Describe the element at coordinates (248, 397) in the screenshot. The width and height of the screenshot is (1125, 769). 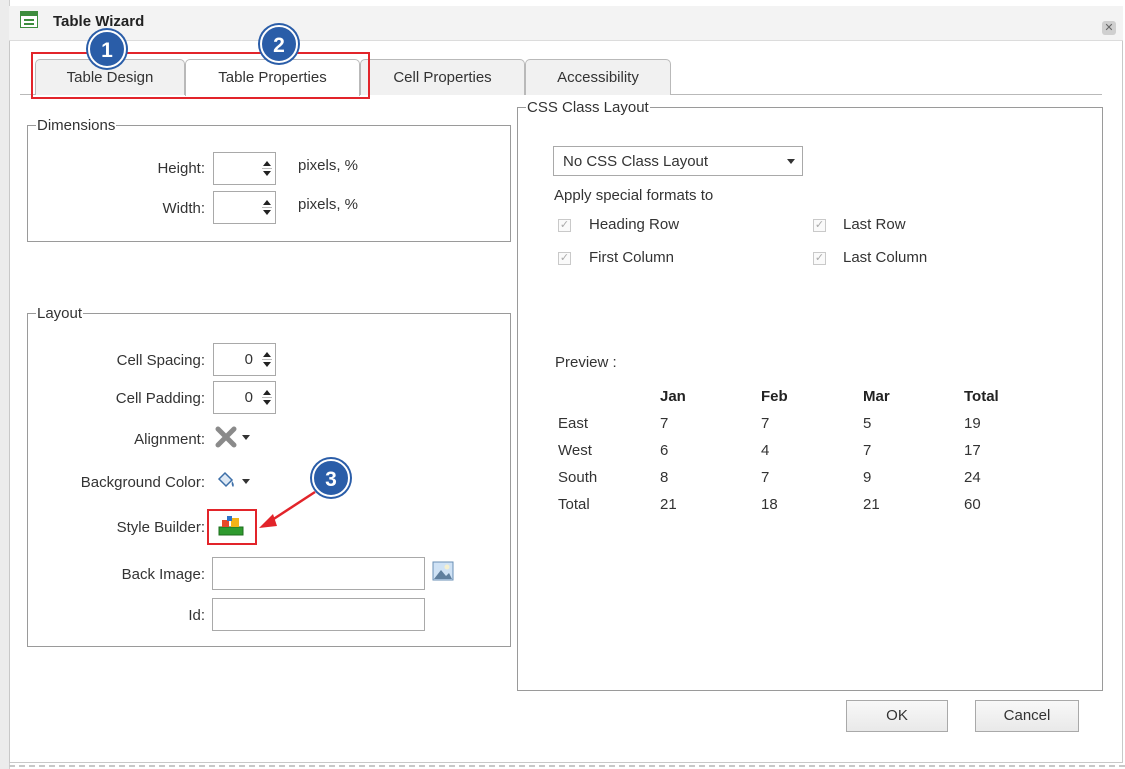
I see `cell-padding-value: 0` at that location.